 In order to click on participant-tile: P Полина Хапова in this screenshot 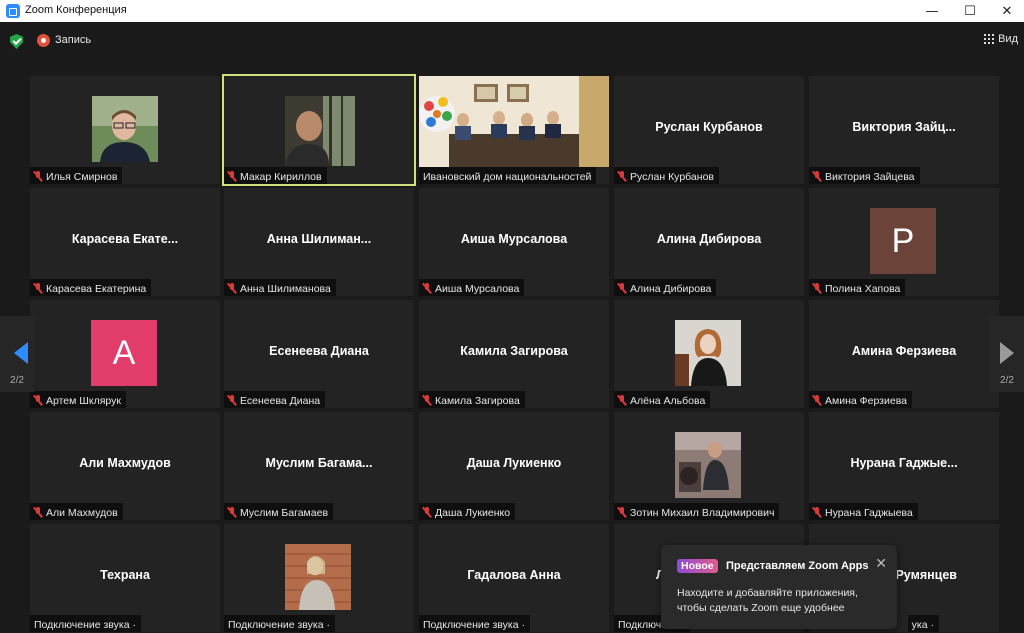, I will do `click(904, 242)`.